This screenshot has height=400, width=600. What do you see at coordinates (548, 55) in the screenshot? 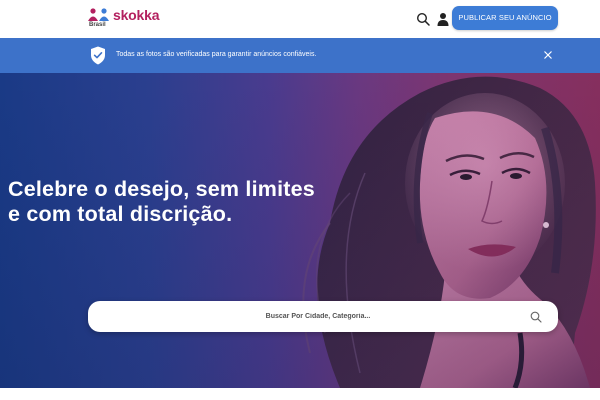
I see `close-icon` at bounding box center [548, 55].